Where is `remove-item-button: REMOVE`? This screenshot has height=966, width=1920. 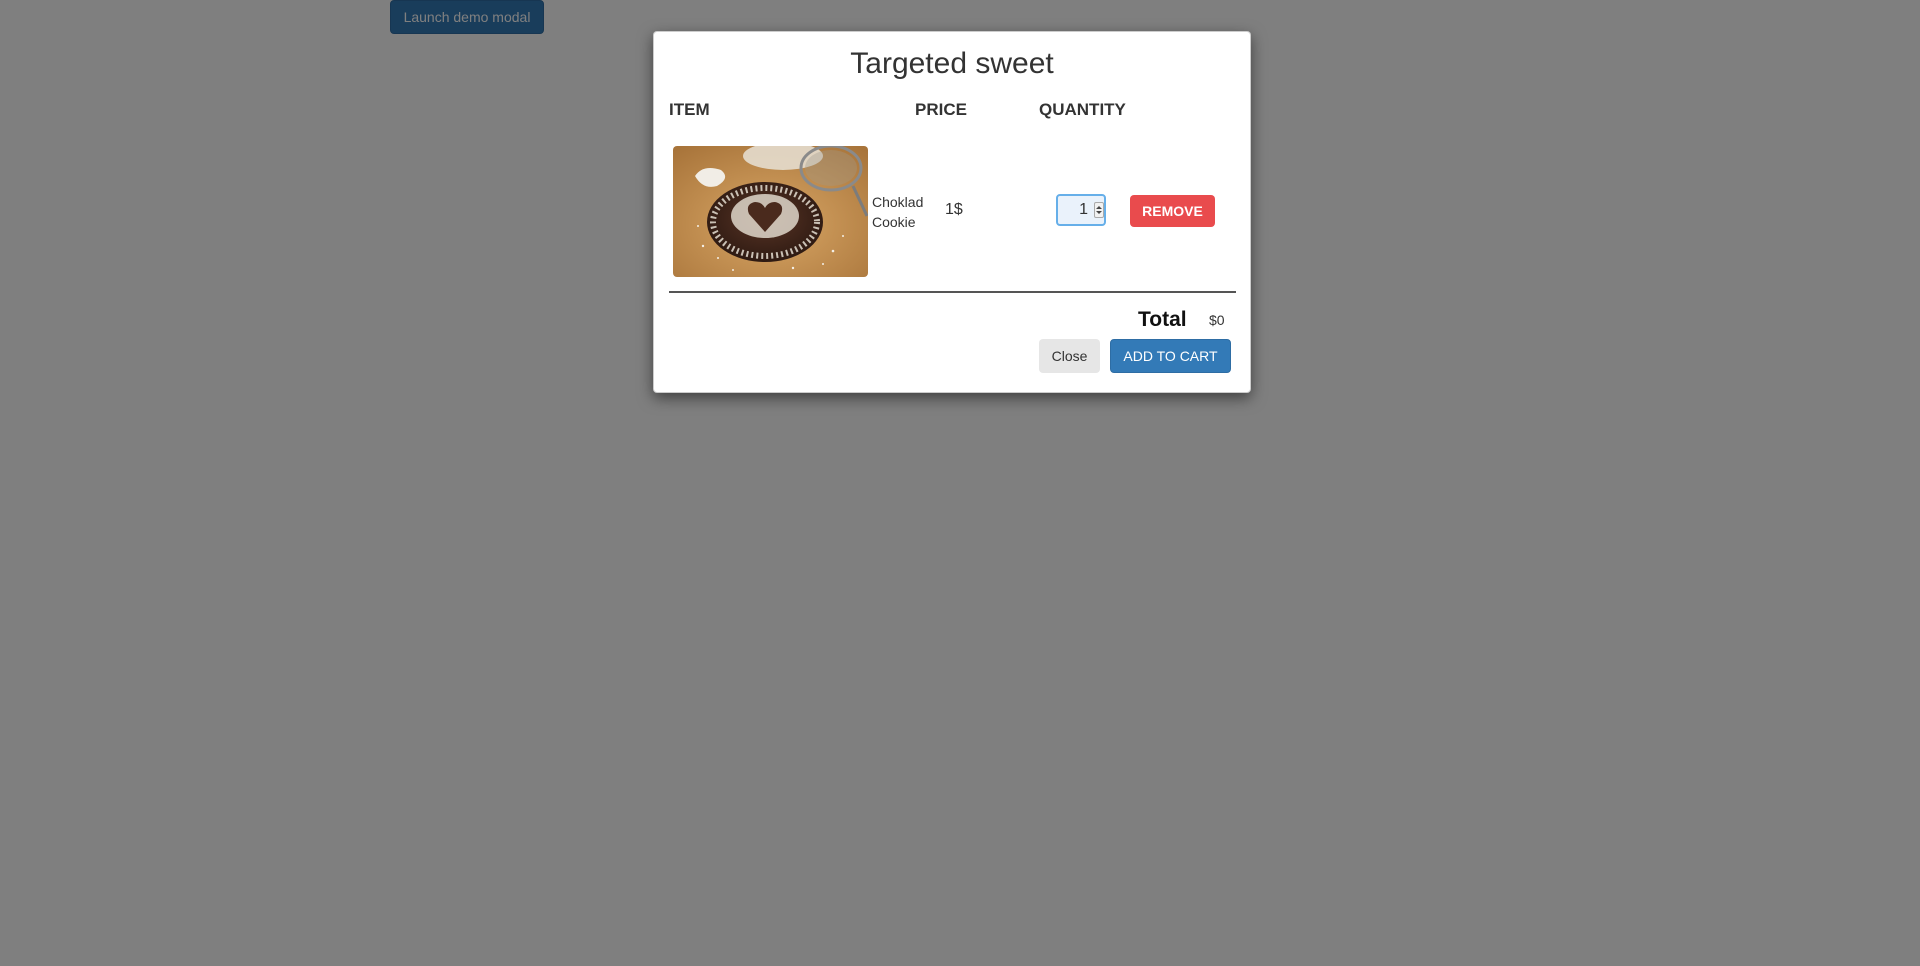 remove-item-button: REMOVE is located at coordinates (1172, 211).